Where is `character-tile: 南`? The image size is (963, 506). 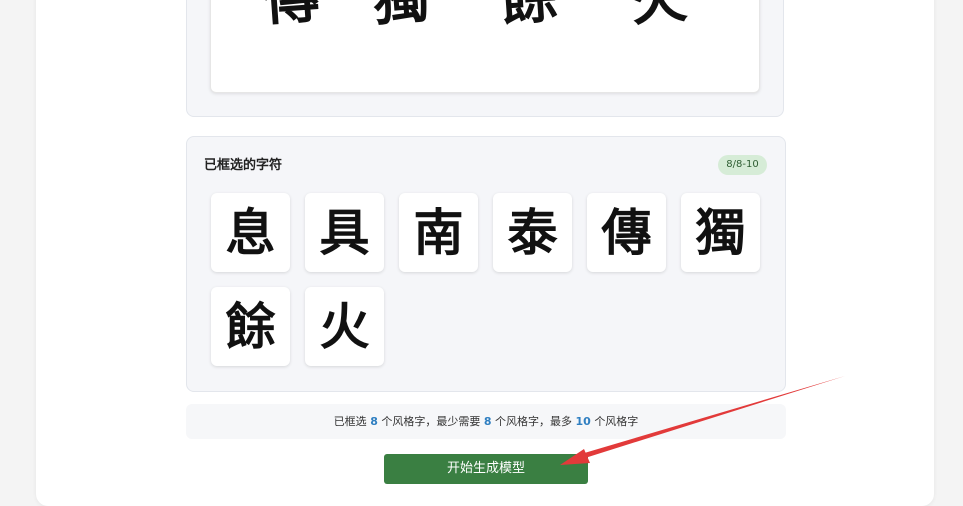 character-tile: 南 is located at coordinates (438, 232).